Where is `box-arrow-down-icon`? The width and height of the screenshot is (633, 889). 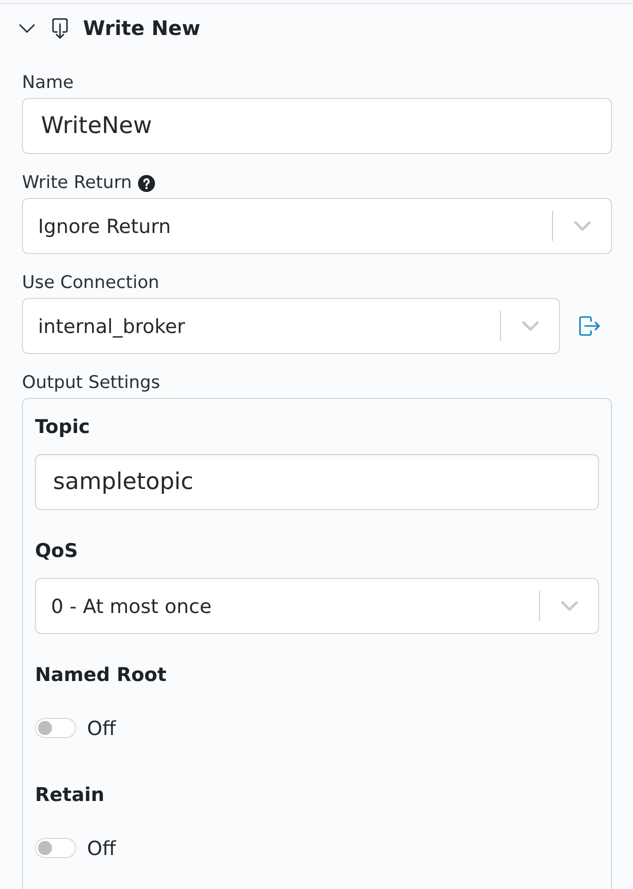 box-arrow-down-icon is located at coordinates (60, 28).